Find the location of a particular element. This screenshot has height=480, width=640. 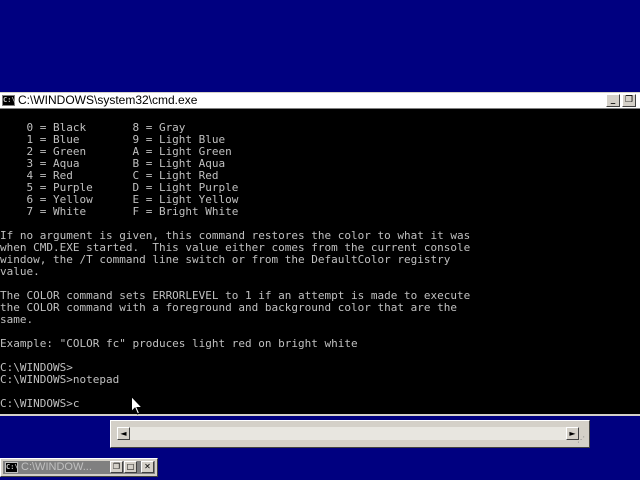

window-bottom-border is located at coordinates (320, 415).